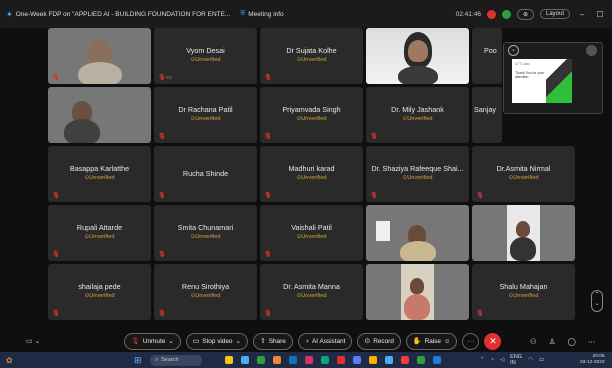  I want to click on participant-video-tile: 🎙, so click(99, 56).